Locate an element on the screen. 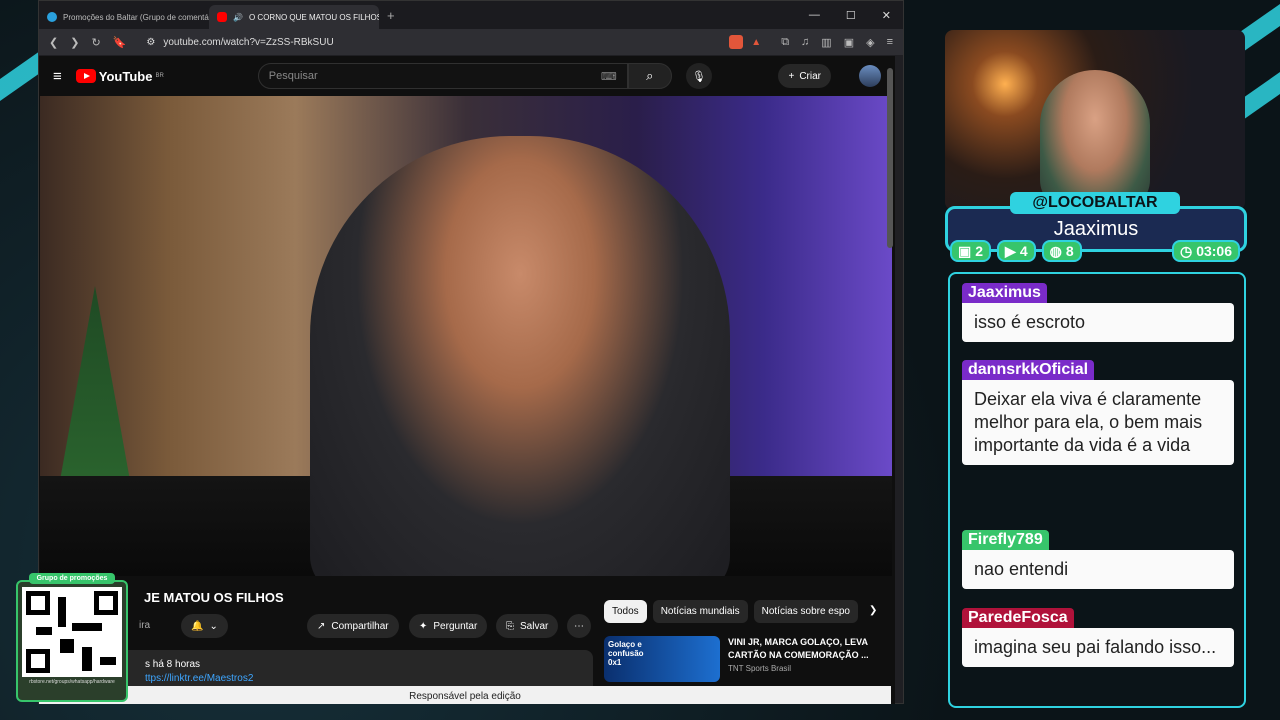 The width and height of the screenshot is (1280, 720). wallet-icon: ▣ is located at coordinates (849, 42).